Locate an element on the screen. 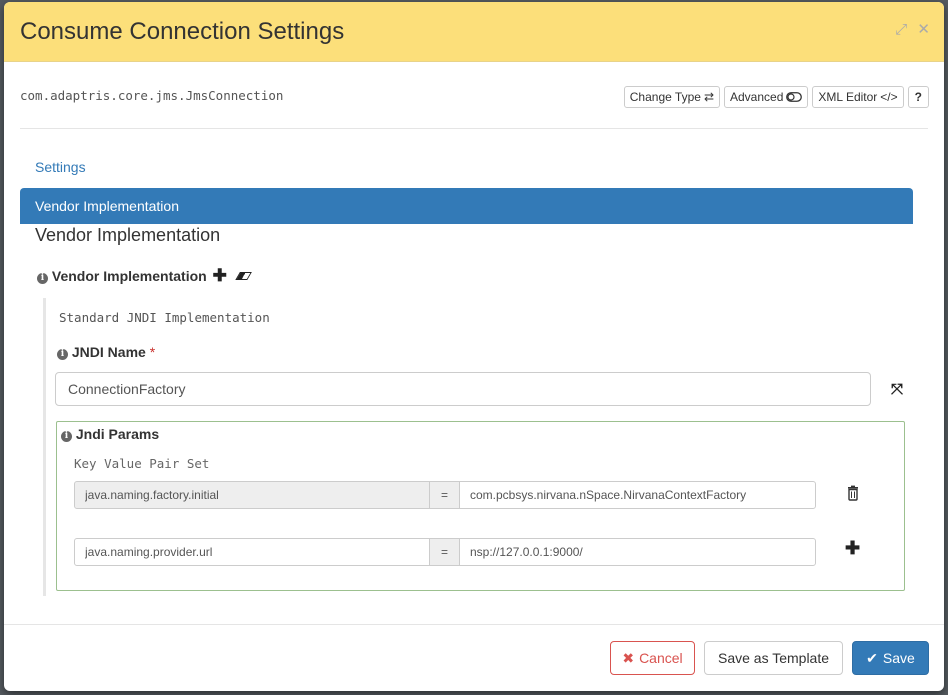 This screenshot has width=948, height=695. change-type-label: Change Type is located at coordinates (665, 97).